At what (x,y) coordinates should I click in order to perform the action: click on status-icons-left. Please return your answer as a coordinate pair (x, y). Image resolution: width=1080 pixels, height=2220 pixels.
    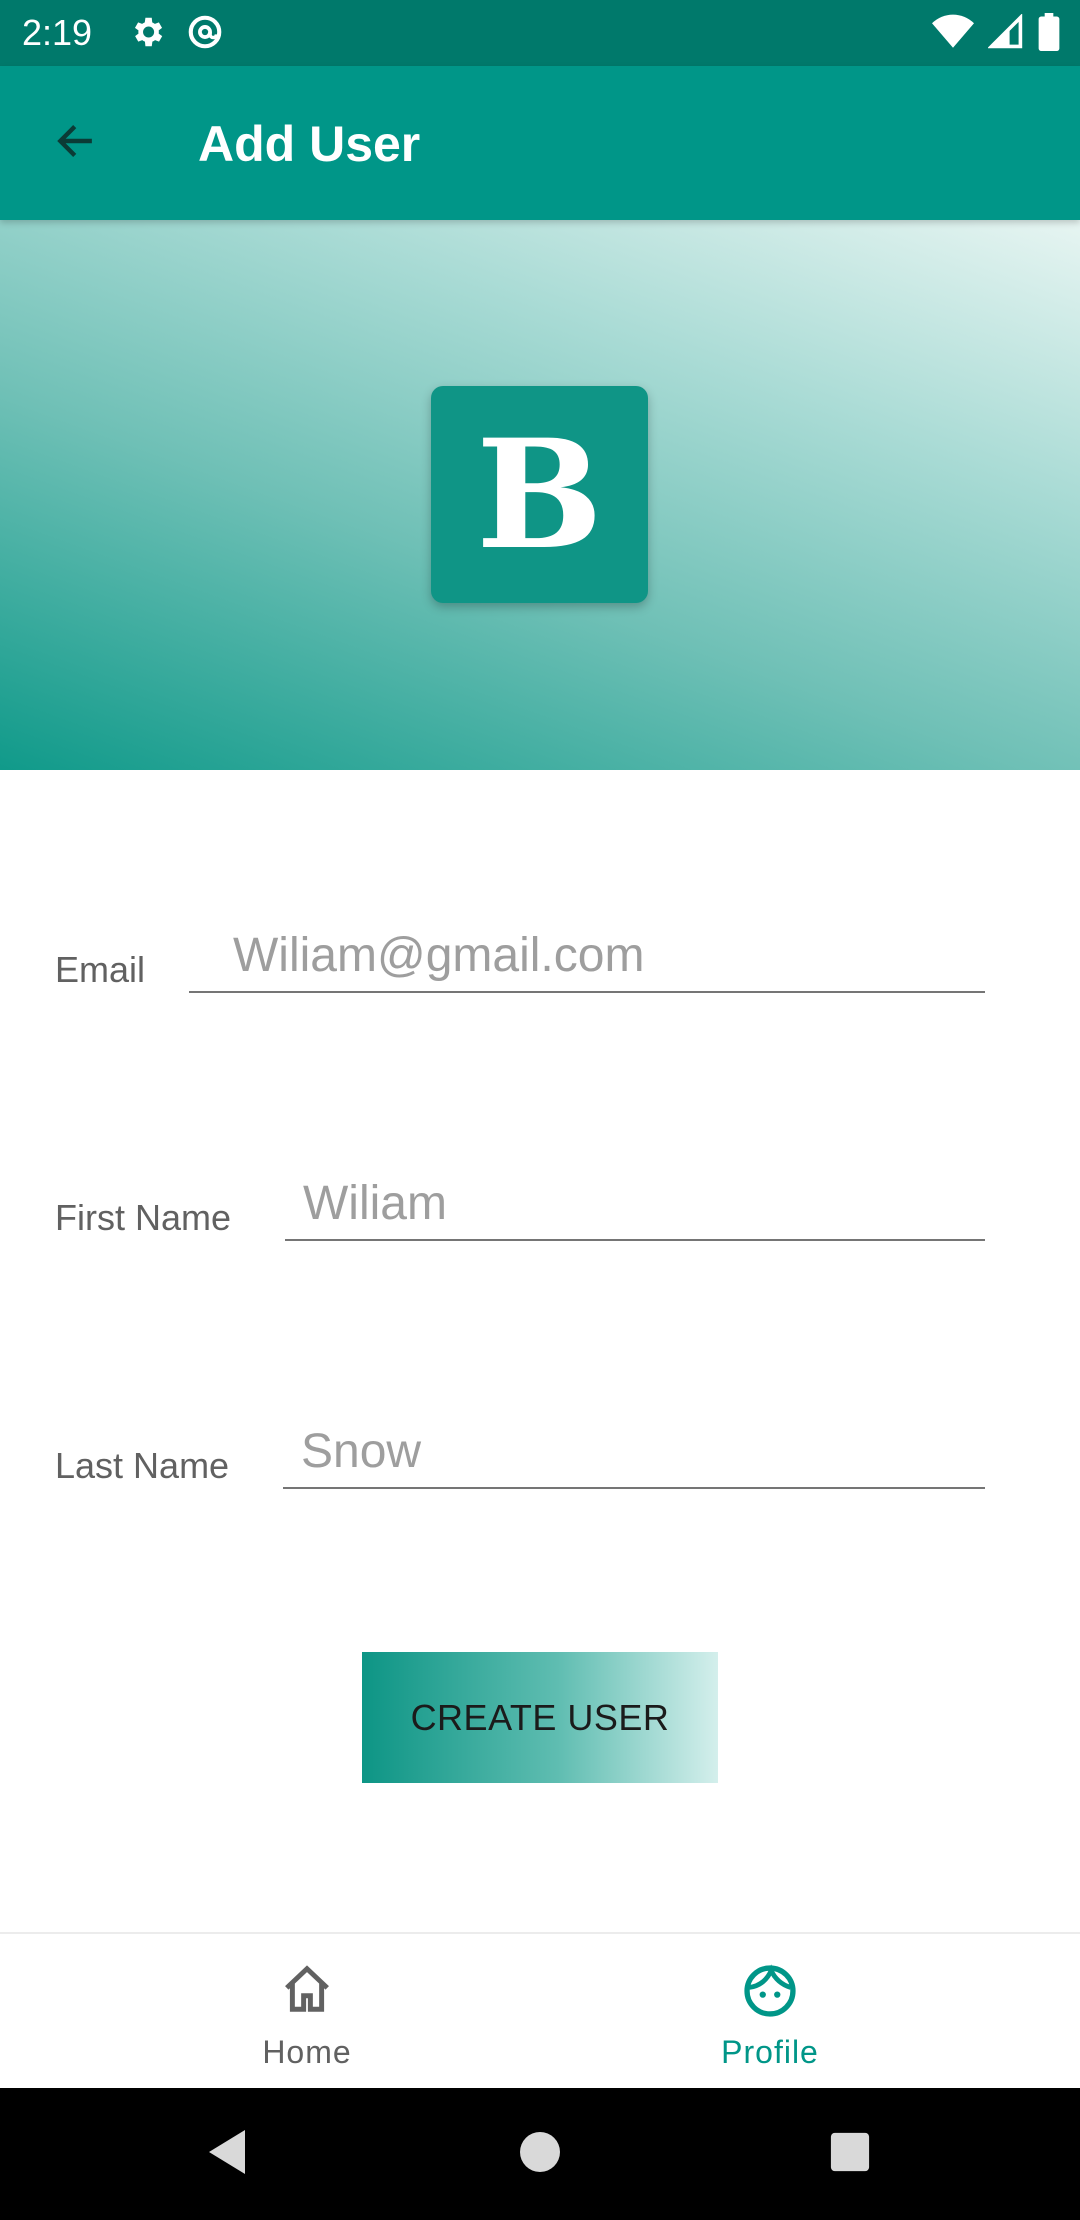
    Looking at the image, I should click on (176, 34).